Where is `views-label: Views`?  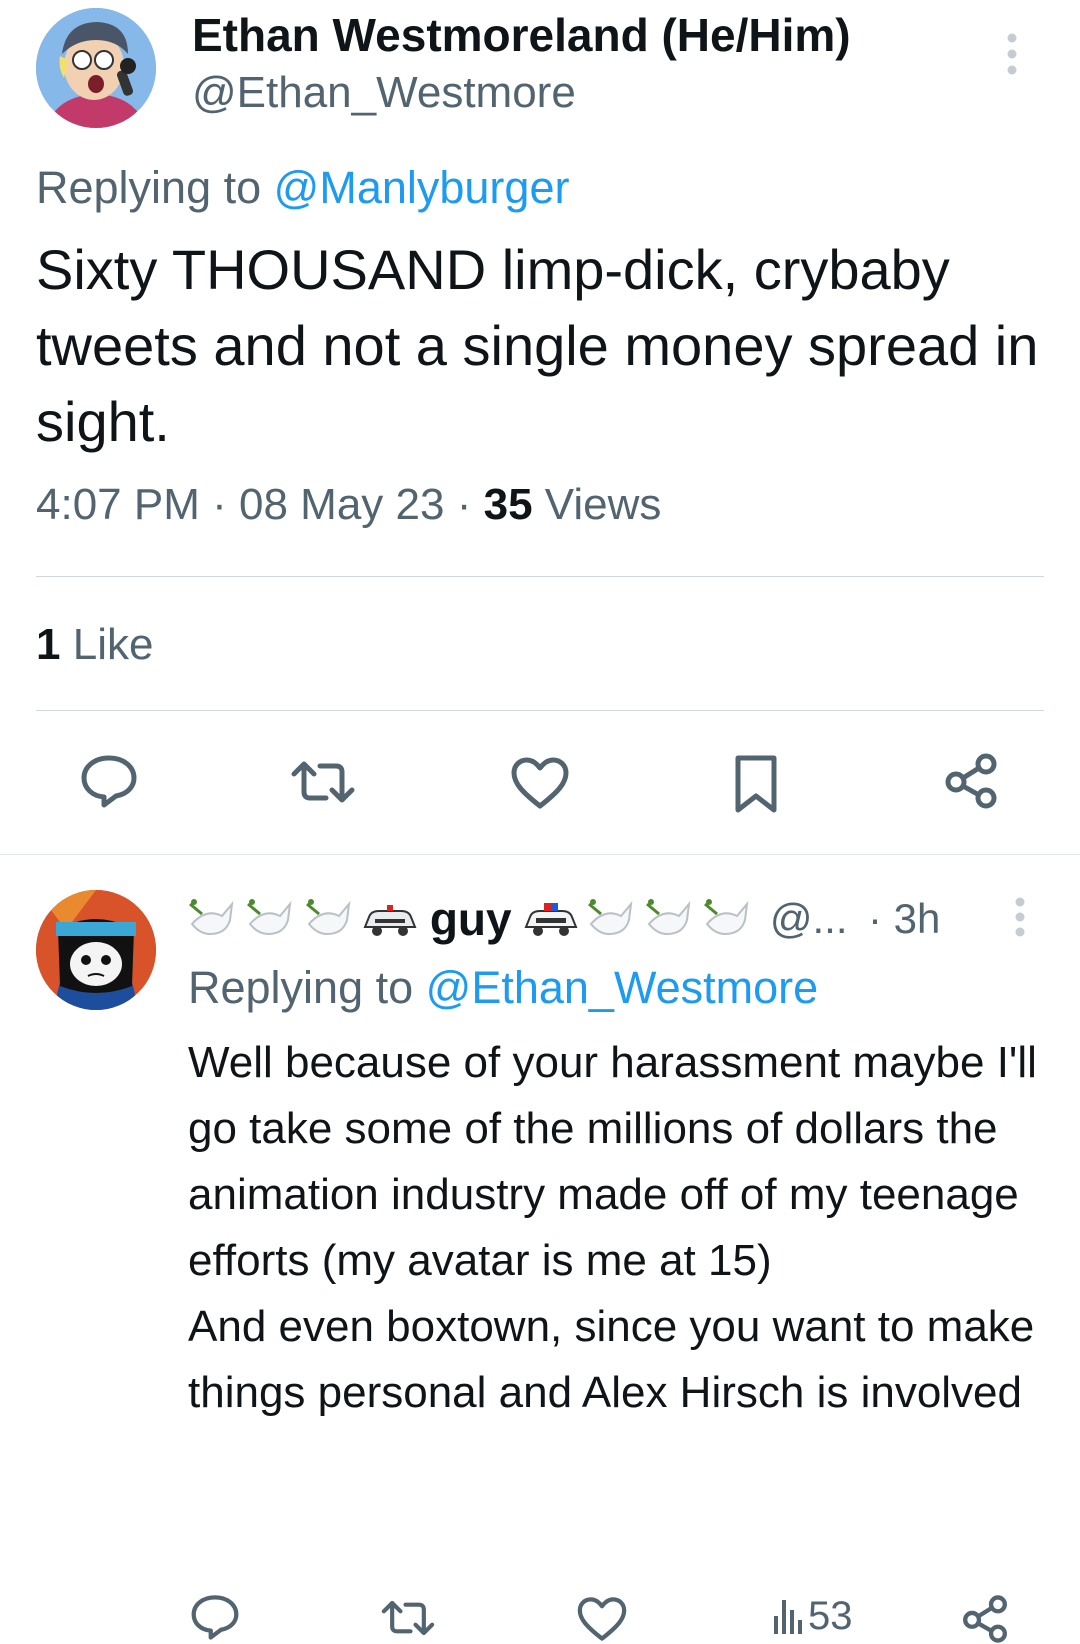 views-label: Views is located at coordinates (603, 504).